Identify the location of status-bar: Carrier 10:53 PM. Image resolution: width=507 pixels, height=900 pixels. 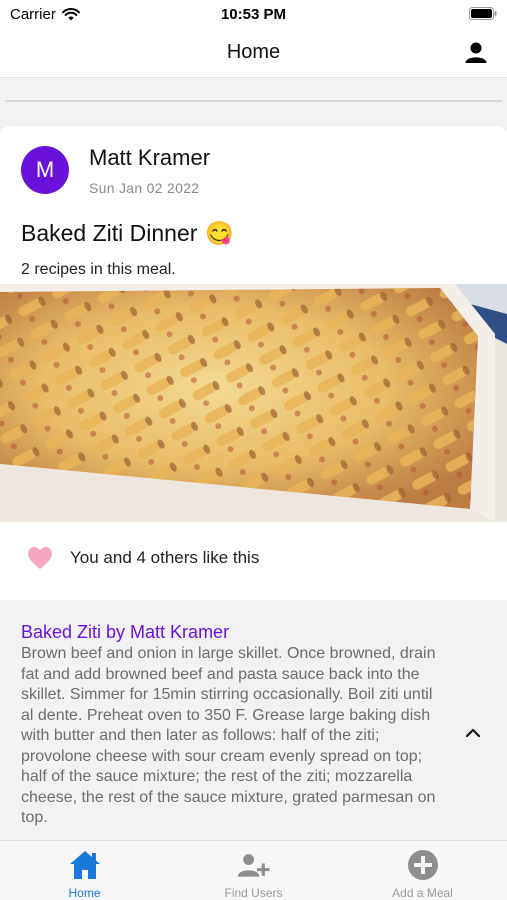
(253, 14).